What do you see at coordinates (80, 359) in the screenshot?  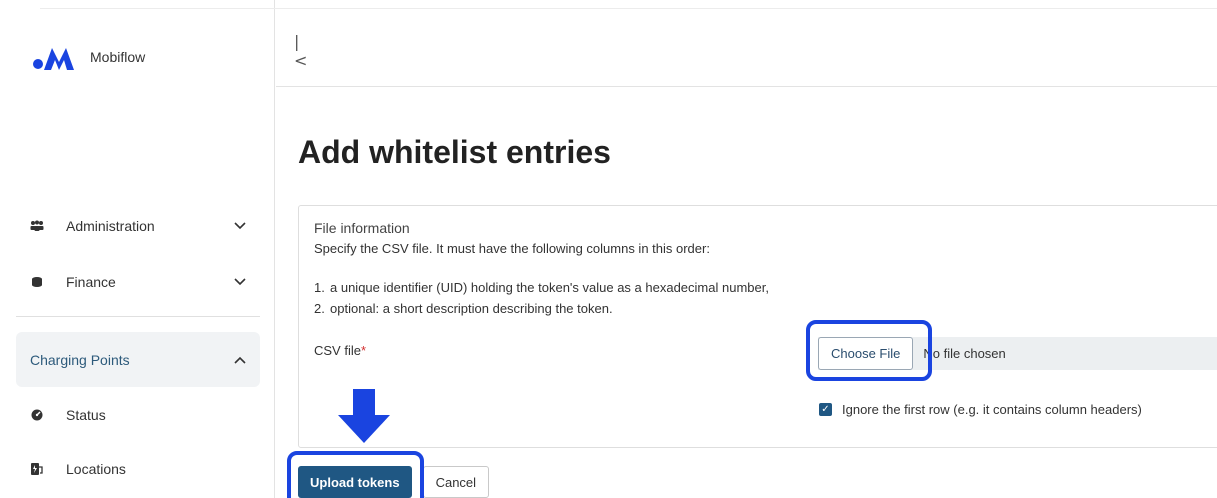 I see `sidebar-item-label: Charging Points` at bounding box center [80, 359].